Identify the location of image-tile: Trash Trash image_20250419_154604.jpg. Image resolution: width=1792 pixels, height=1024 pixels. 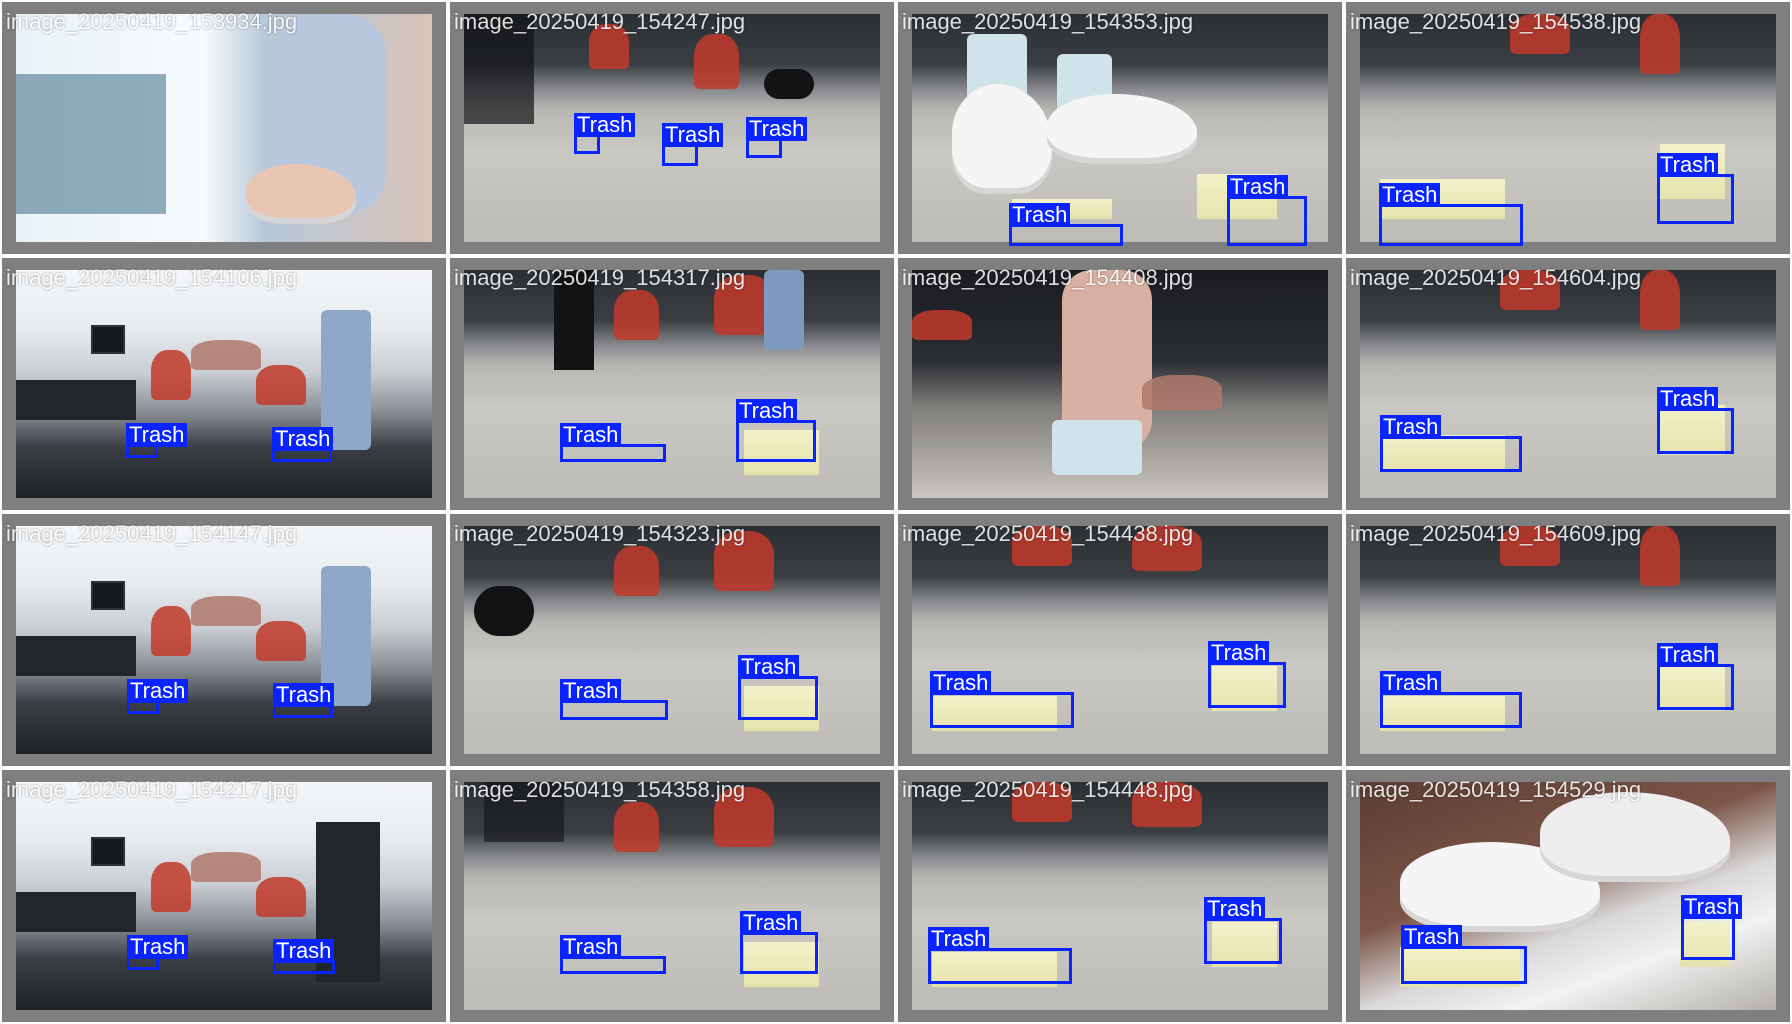
(1568, 384).